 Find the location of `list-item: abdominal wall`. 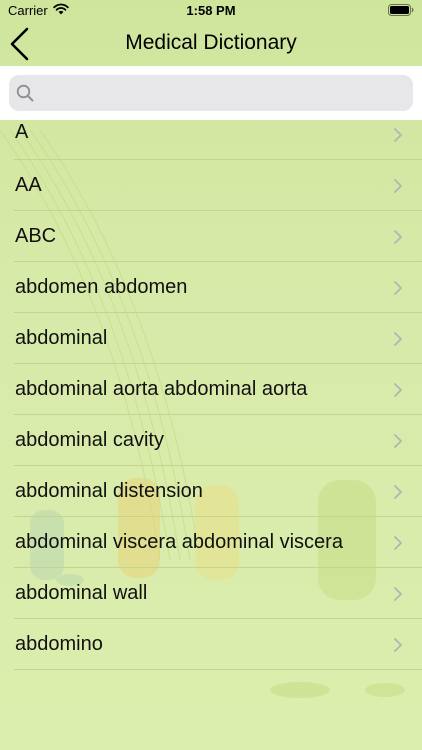

list-item: abdominal wall is located at coordinates (218, 593).